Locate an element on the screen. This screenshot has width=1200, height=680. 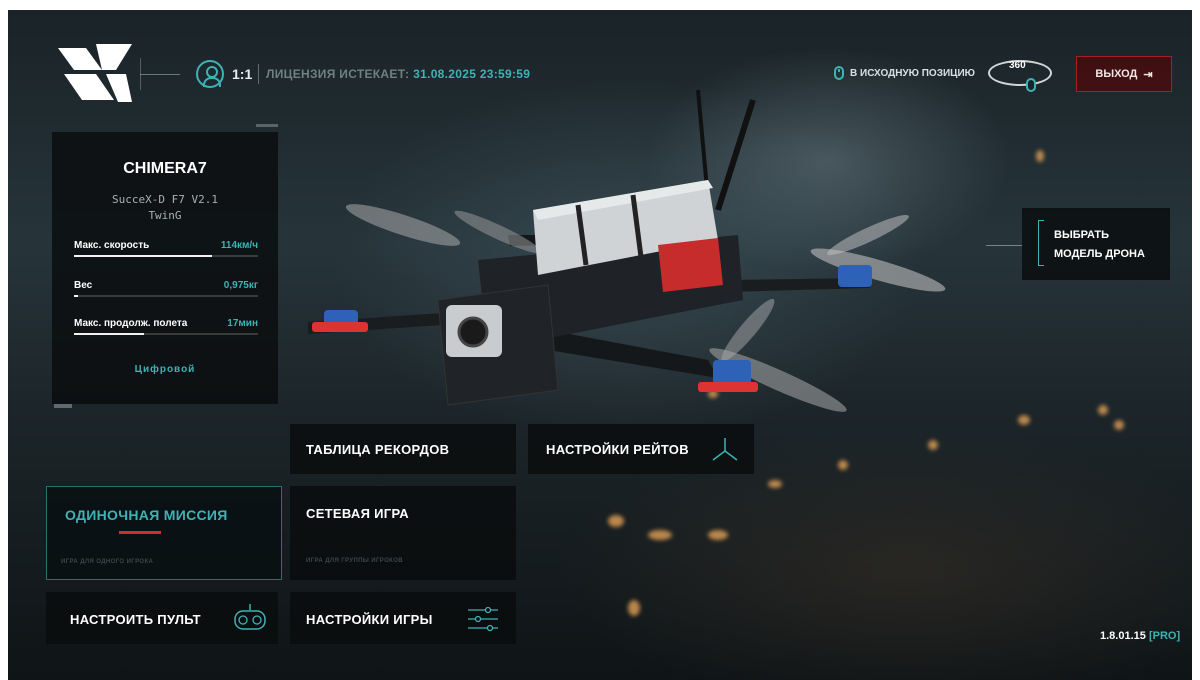
rotate-360-button: 360 is located at coordinates (1021, 76).